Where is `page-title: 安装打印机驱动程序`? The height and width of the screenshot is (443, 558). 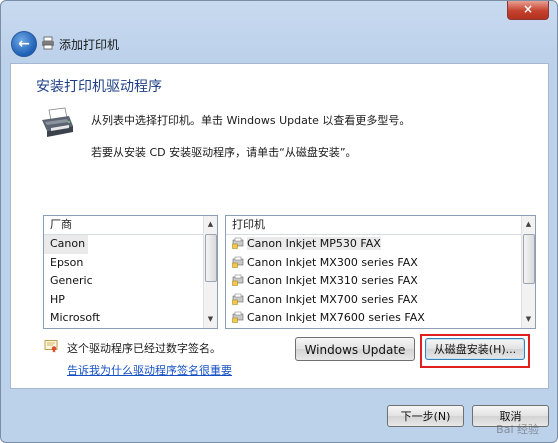
page-title: 安装打印机驱动程序 is located at coordinates (99, 87).